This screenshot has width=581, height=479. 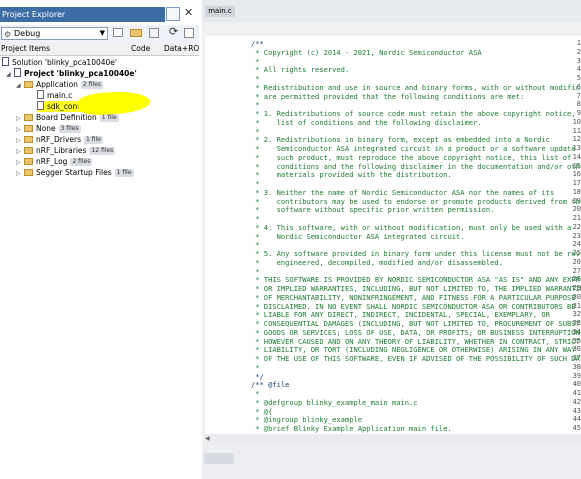 What do you see at coordinates (578, 69) in the screenshot?
I see `line-number: 4` at bounding box center [578, 69].